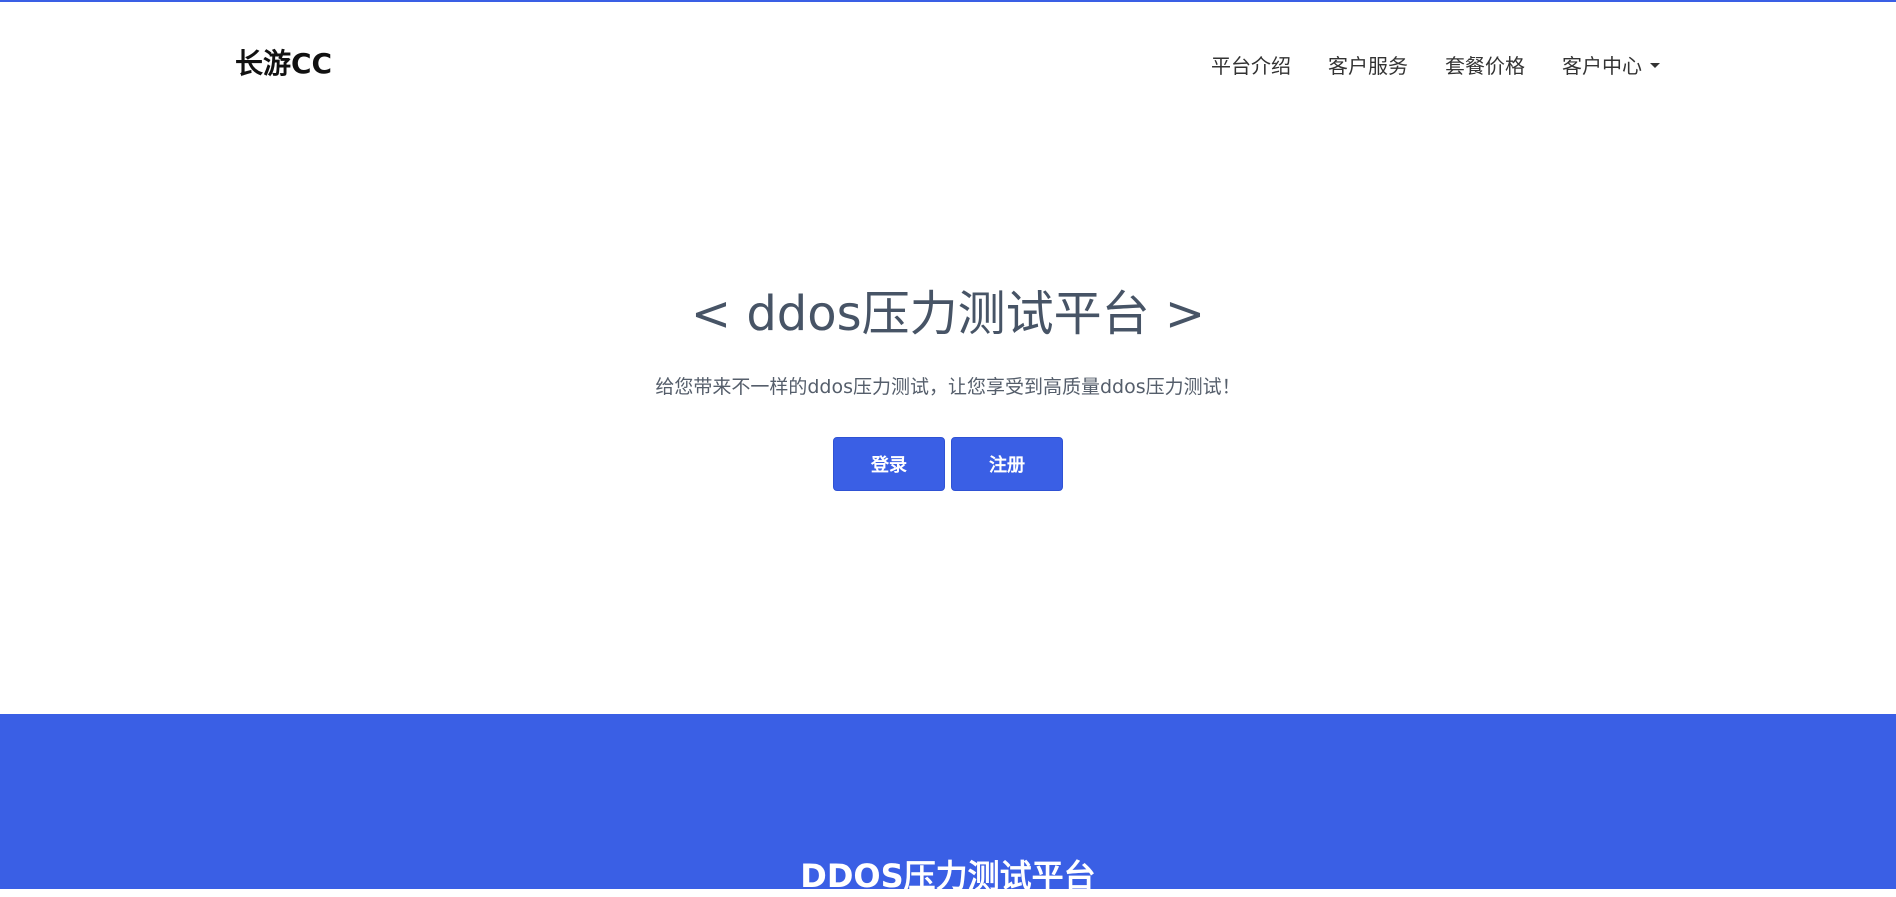 The width and height of the screenshot is (1896, 897). I want to click on register-button: 注册, so click(1007, 464).